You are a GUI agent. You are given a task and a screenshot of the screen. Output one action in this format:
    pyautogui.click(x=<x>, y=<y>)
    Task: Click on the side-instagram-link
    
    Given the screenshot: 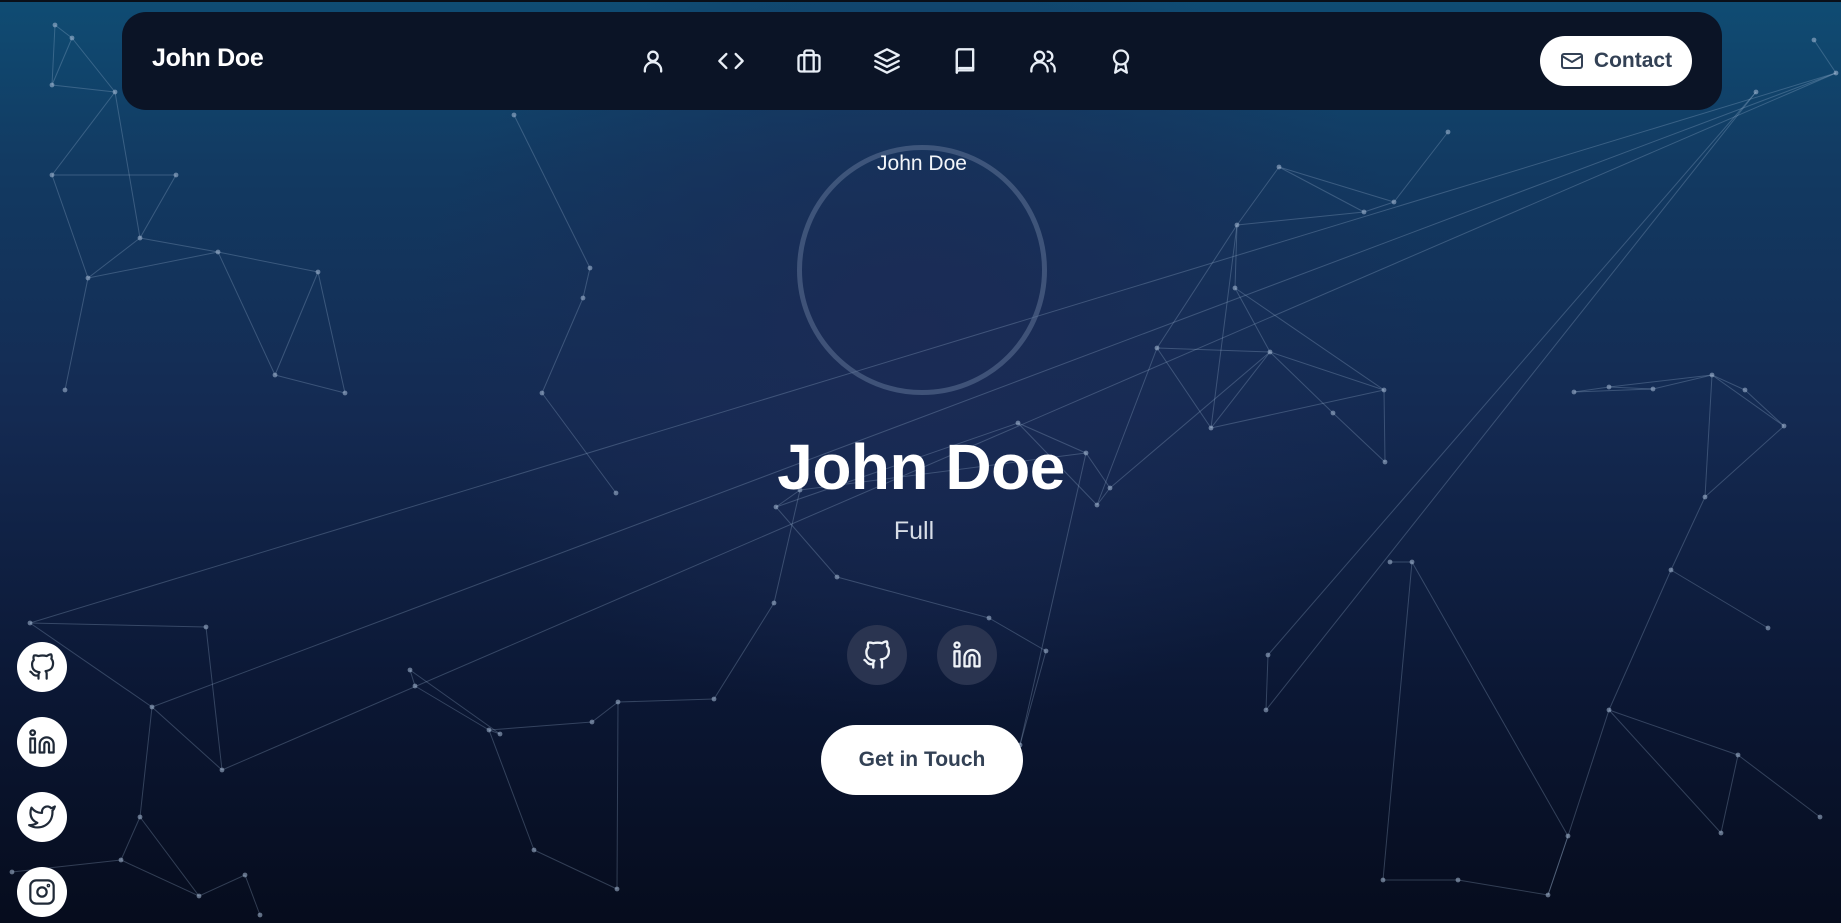 What is the action you would take?
    pyautogui.click(x=42, y=892)
    